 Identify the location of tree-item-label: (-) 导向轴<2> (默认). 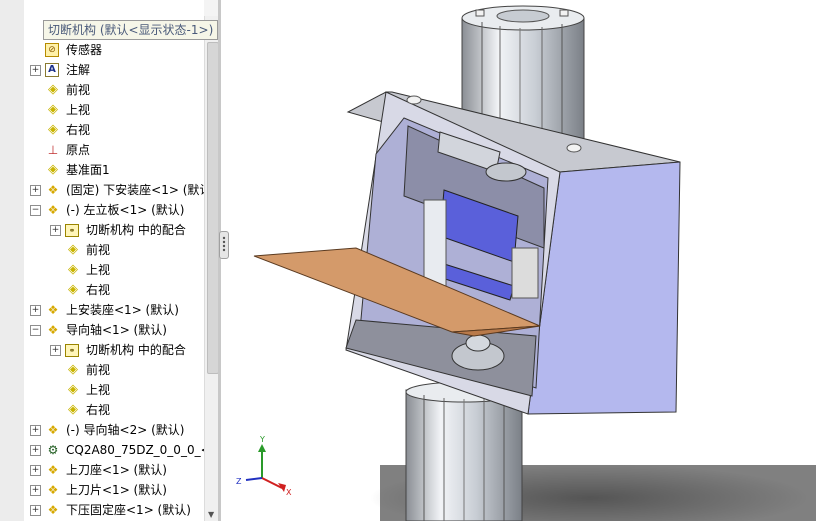
(125, 430).